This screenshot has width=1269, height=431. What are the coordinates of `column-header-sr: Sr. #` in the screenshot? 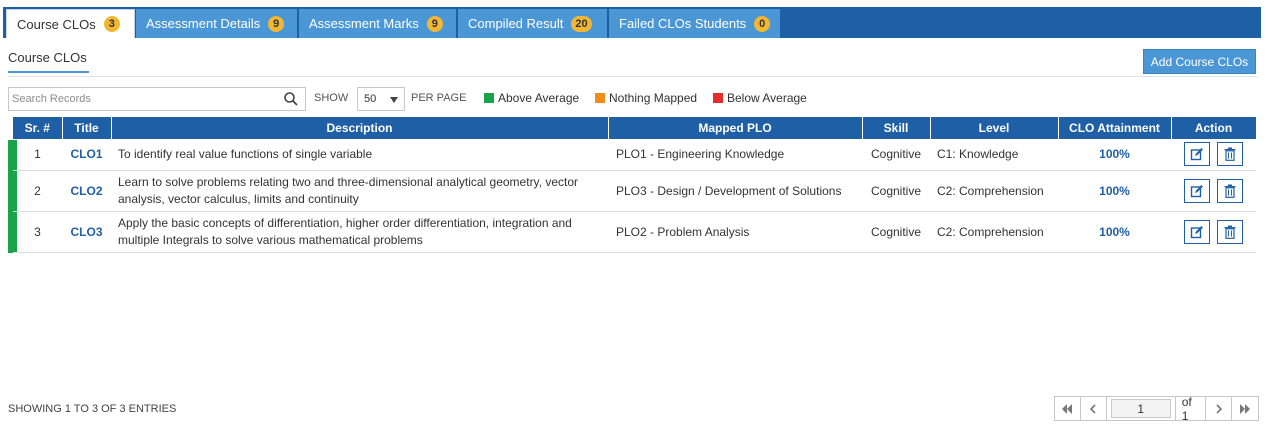 It's located at (38, 128).